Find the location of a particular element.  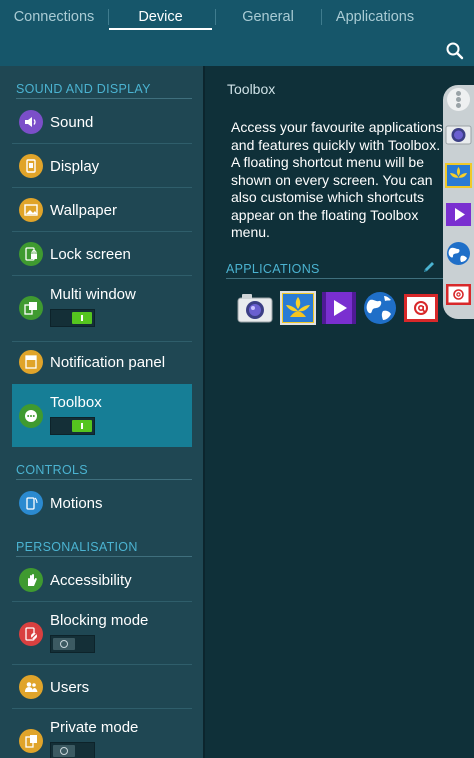

list-item-private-mode: Private mode is located at coordinates (102, 733).